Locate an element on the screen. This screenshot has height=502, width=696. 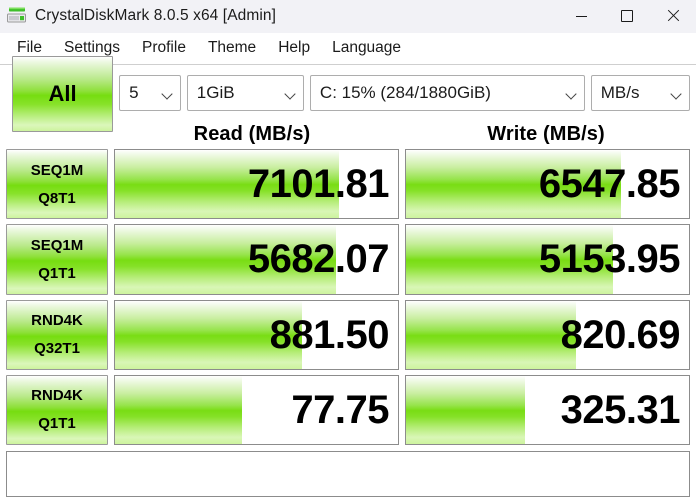
write-result-seq1m-q1t1: 5153.95 is located at coordinates (547, 259).